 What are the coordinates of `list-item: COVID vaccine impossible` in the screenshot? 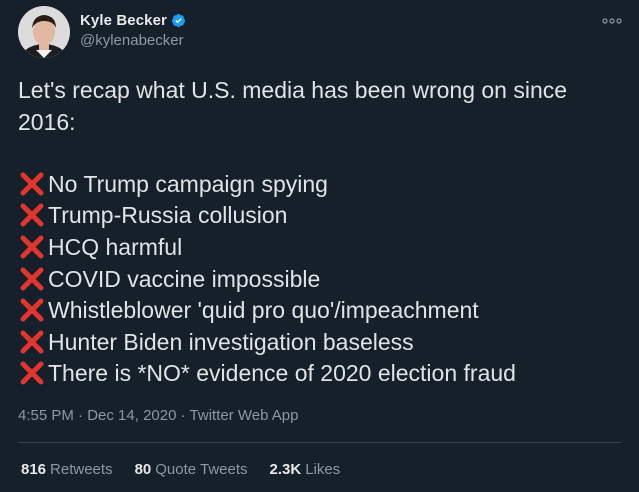 It's located at (319, 279).